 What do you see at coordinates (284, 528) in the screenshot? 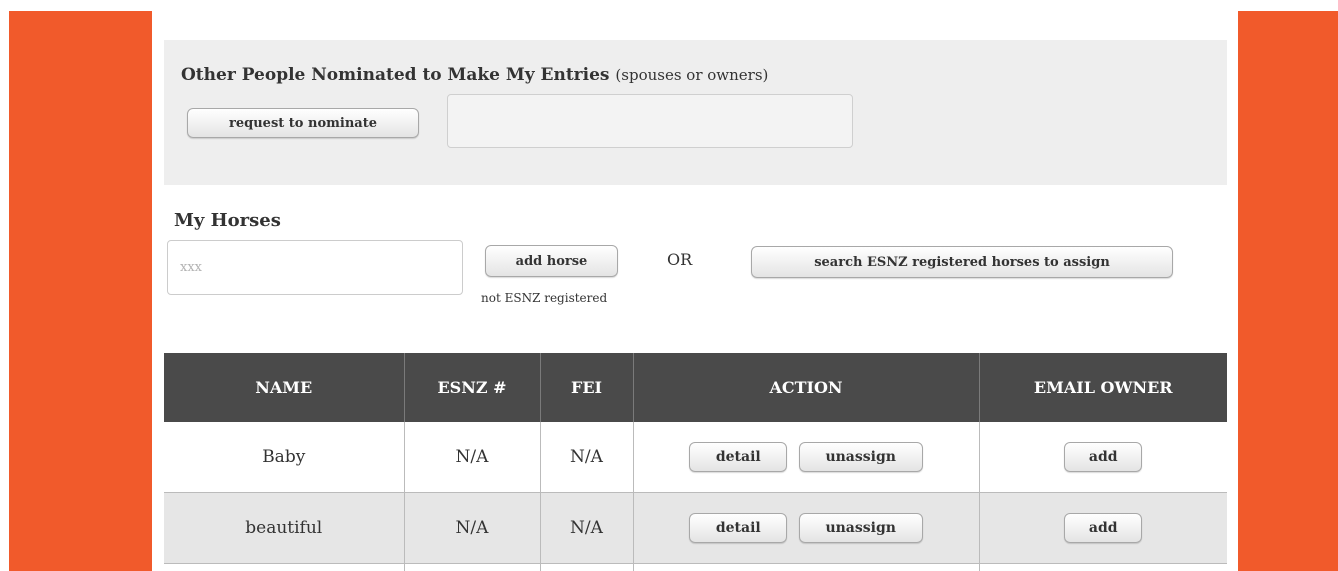
I see `horse-name-cell: beautiful` at bounding box center [284, 528].